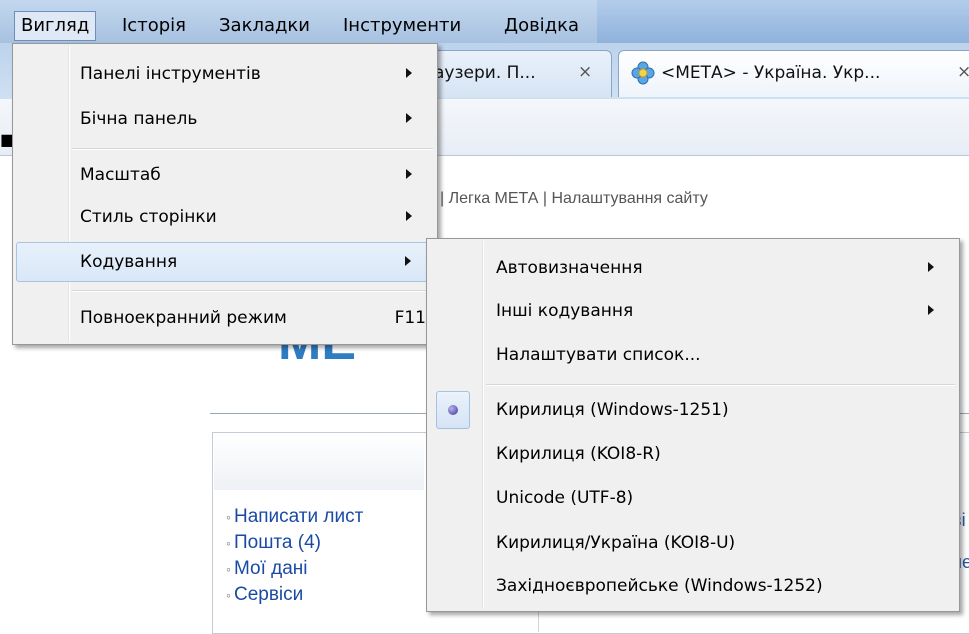 This screenshot has height=634, width=969. I want to click on flower-icon, so click(643, 73).